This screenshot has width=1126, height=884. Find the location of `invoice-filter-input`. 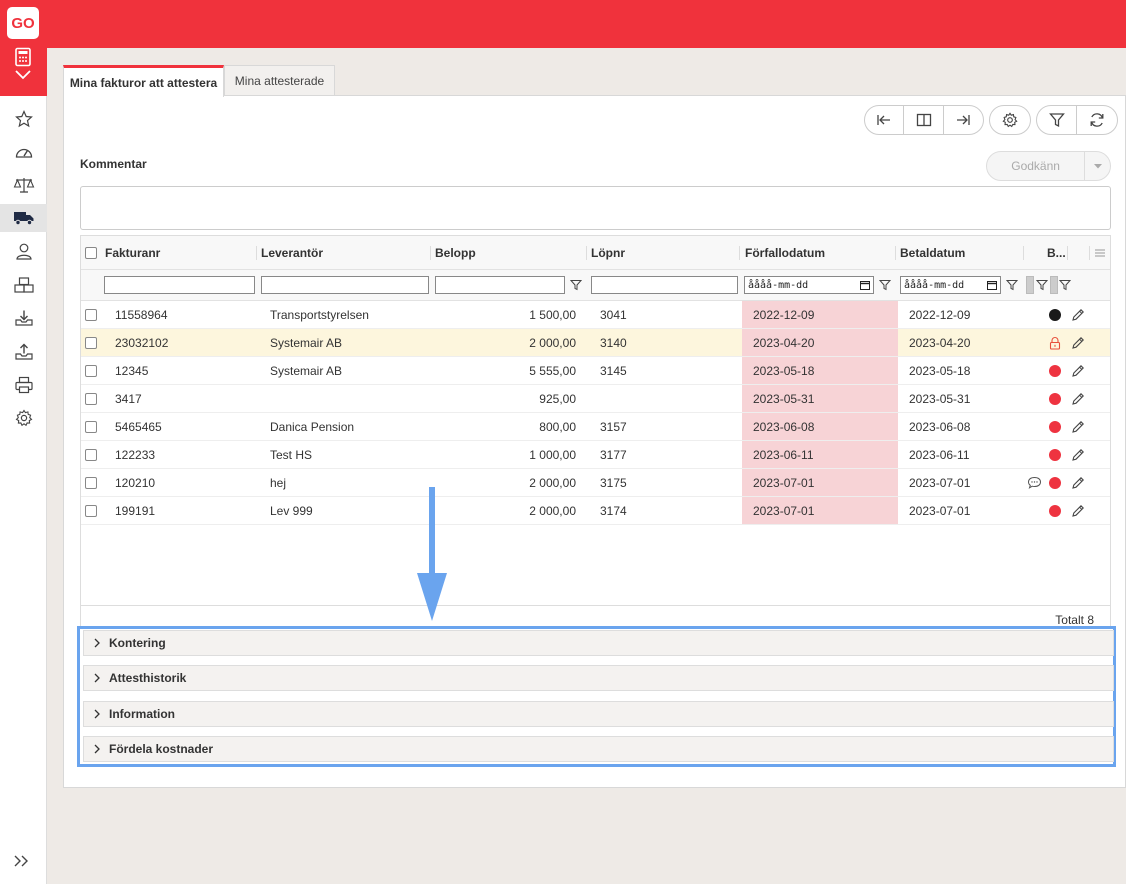

invoice-filter-input is located at coordinates (179, 285).